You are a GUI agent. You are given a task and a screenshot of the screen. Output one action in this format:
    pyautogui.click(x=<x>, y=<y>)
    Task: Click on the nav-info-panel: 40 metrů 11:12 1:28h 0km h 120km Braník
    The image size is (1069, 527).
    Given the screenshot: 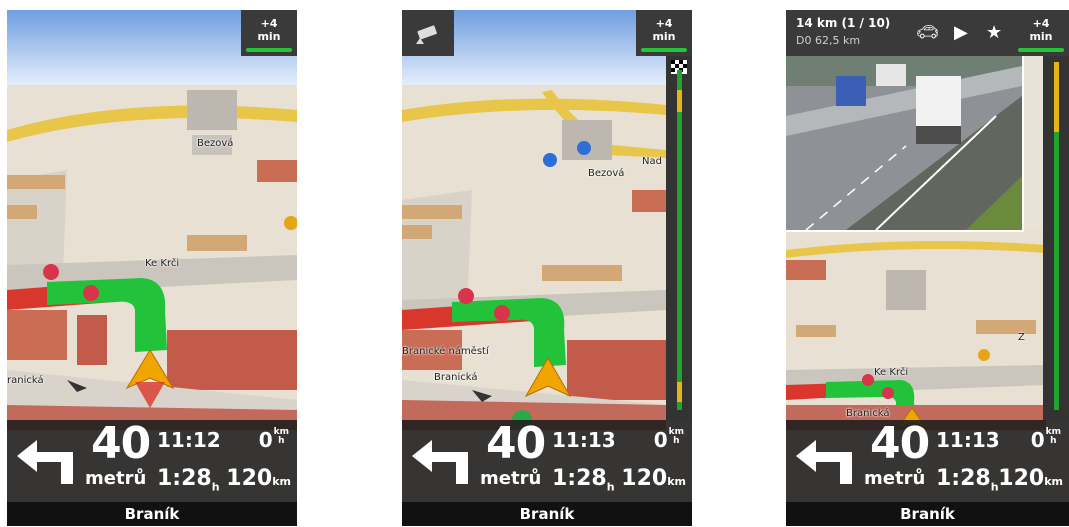 What is the action you would take?
    pyautogui.click(x=152, y=472)
    